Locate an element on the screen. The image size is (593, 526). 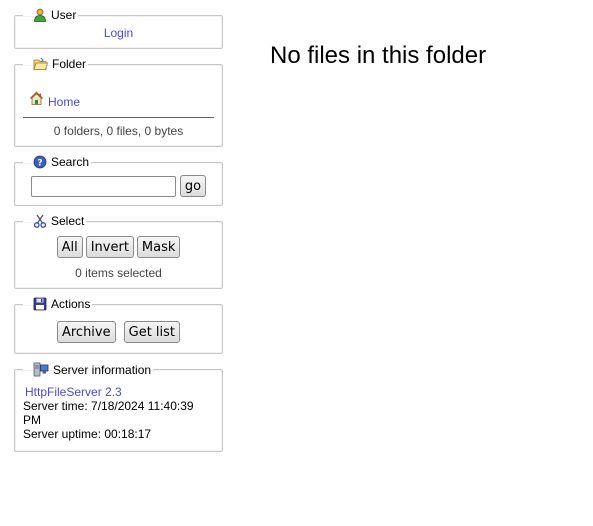
user-icon is located at coordinates (40, 15).